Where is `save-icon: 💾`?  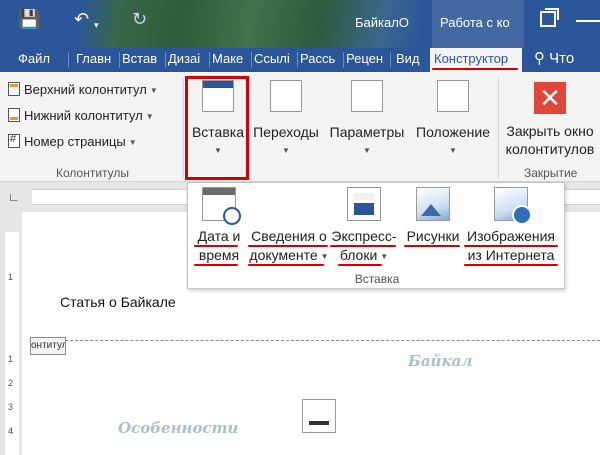
save-icon: 💾 is located at coordinates (29, 19).